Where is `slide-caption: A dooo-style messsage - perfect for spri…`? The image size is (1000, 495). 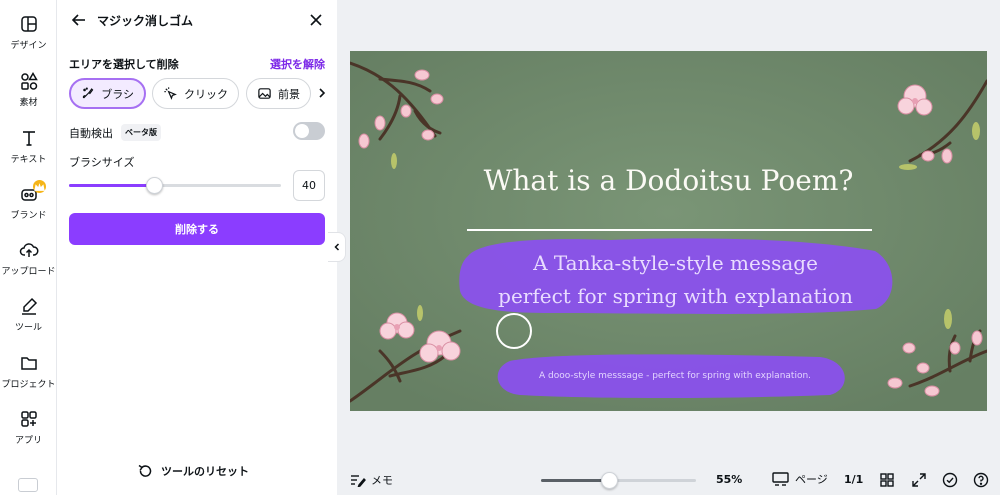
slide-caption: A dooo-style messsage - perfect for spri… is located at coordinates (675, 376).